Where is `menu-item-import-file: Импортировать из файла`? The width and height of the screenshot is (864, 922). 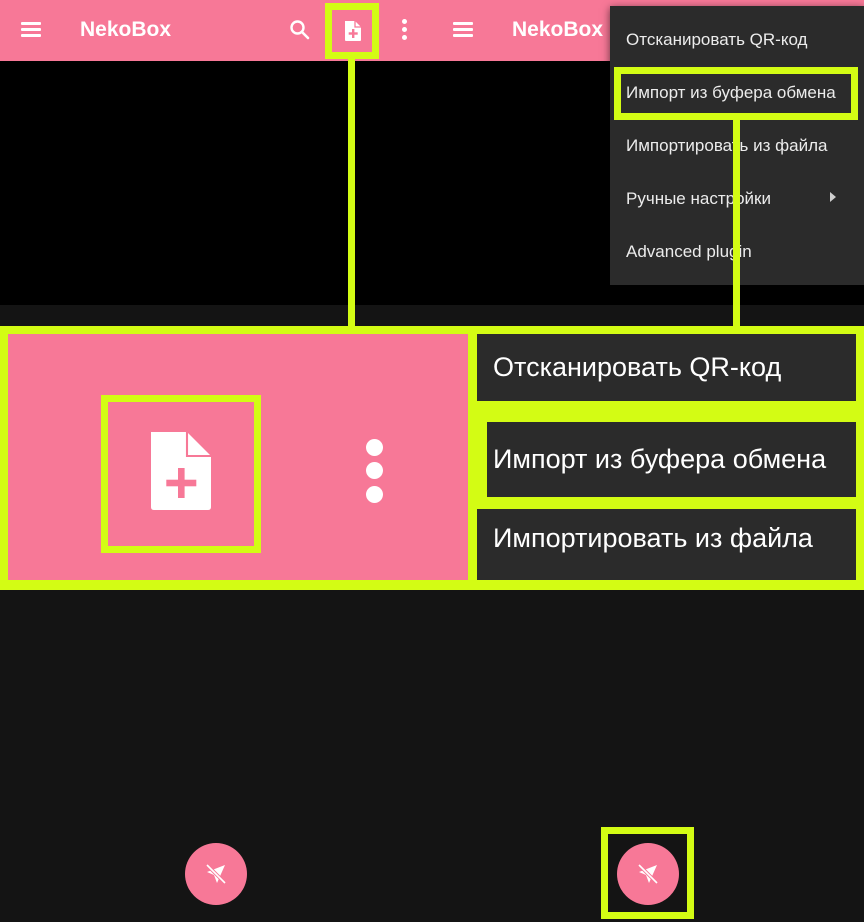 menu-item-import-file: Импортировать из файла is located at coordinates (726, 146).